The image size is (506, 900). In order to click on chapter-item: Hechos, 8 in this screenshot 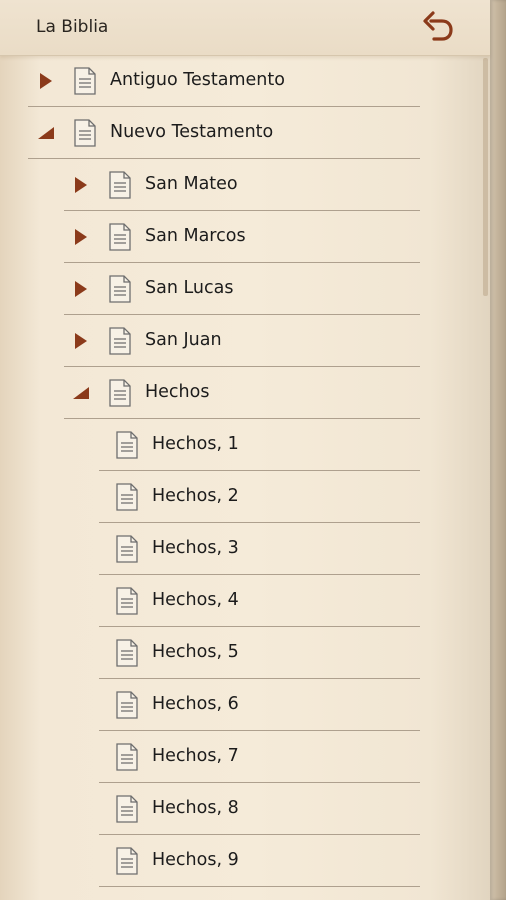, I will do `click(240, 809)`.